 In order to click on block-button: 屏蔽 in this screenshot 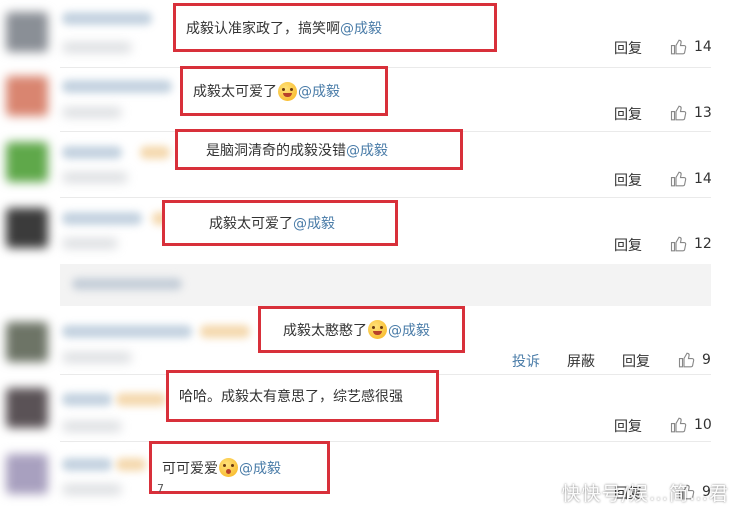, I will do `click(581, 361)`.